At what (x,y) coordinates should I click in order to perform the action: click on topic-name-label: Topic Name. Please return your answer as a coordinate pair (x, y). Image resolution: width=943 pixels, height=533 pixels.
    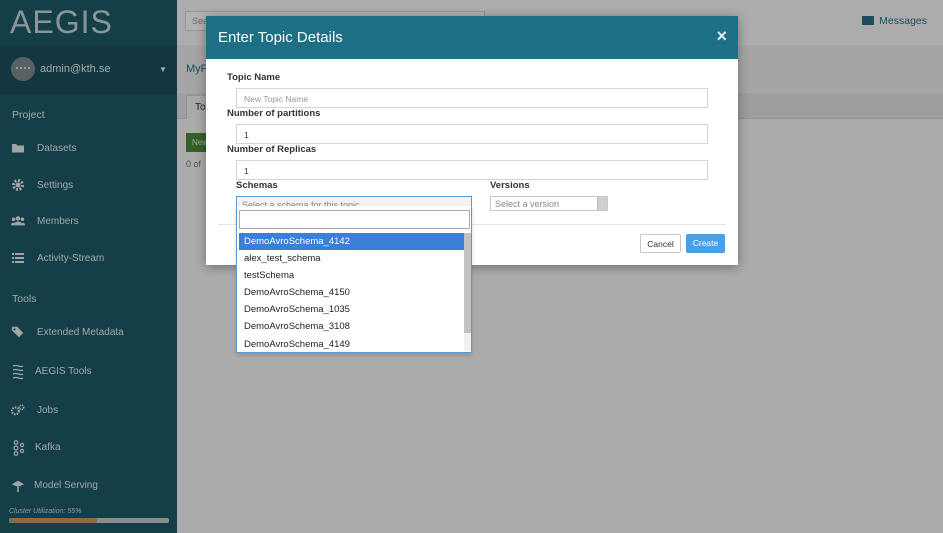
    Looking at the image, I should click on (254, 77).